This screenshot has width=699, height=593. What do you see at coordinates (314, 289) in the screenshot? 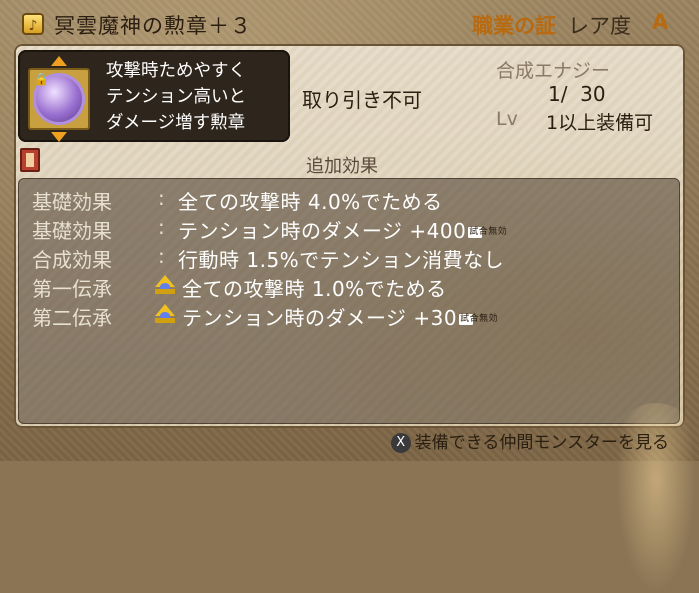
I see `effect-value: 全ての攻撃時 1.0%でためる` at bounding box center [314, 289].